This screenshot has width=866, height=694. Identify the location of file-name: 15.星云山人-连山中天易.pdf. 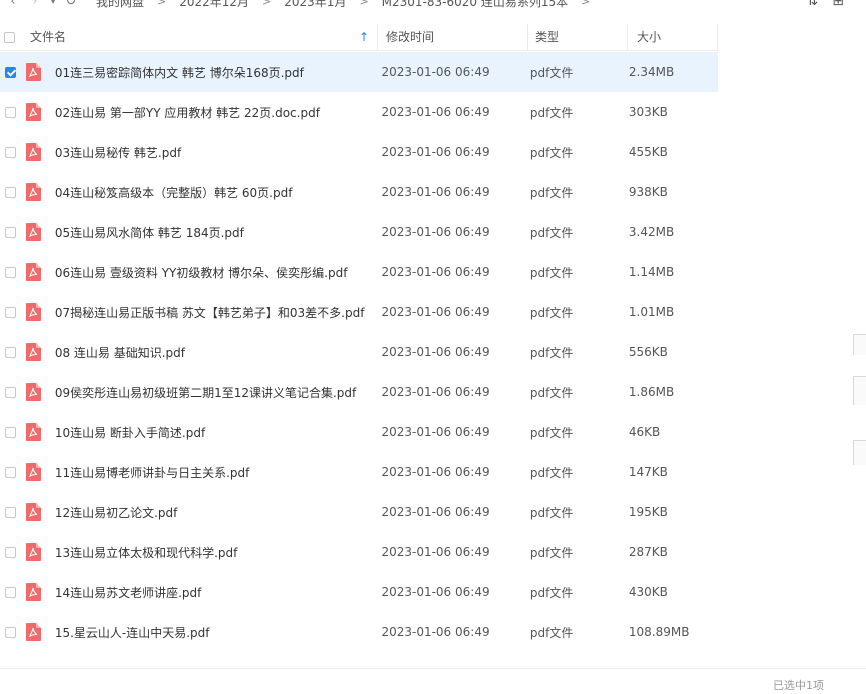
(218, 632).